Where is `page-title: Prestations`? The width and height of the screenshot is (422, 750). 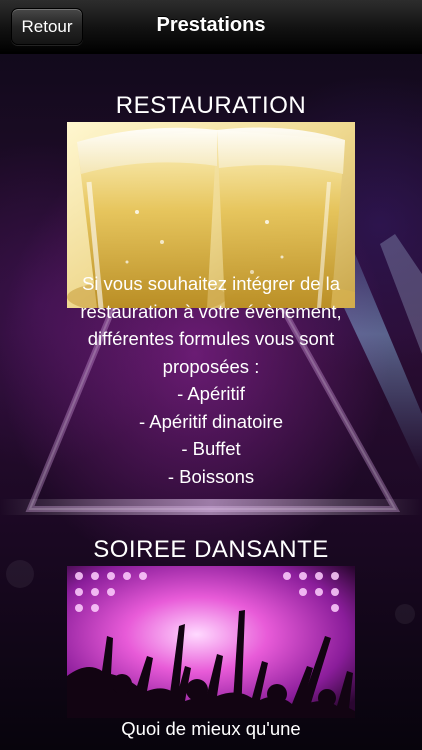
page-title: Prestations is located at coordinates (211, 25).